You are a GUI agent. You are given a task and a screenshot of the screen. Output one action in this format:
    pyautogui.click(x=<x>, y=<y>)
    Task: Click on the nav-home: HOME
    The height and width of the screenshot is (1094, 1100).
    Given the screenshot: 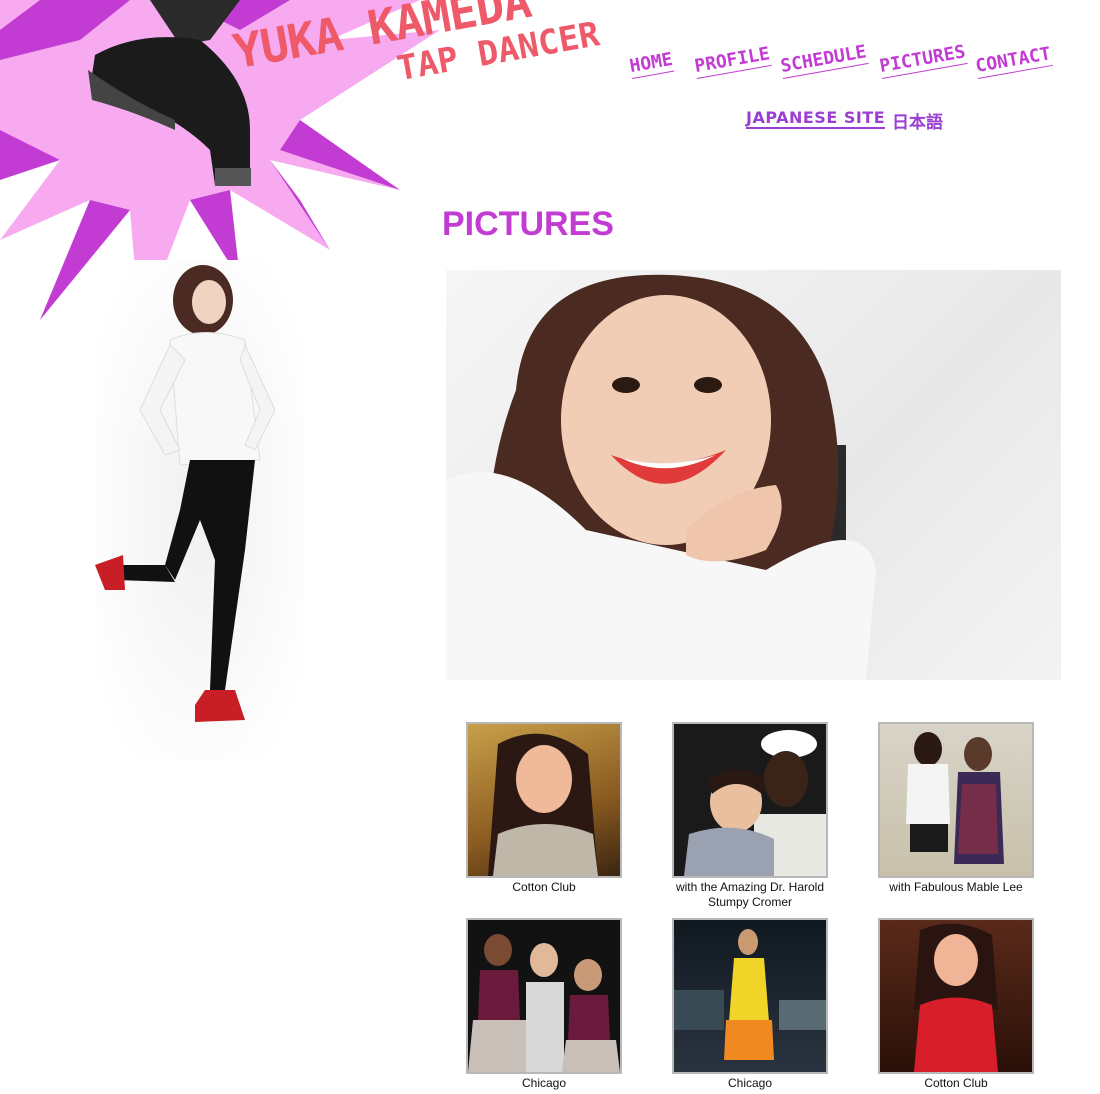 What is the action you would take?
    pyautogui.click(x=651, y=63)
    